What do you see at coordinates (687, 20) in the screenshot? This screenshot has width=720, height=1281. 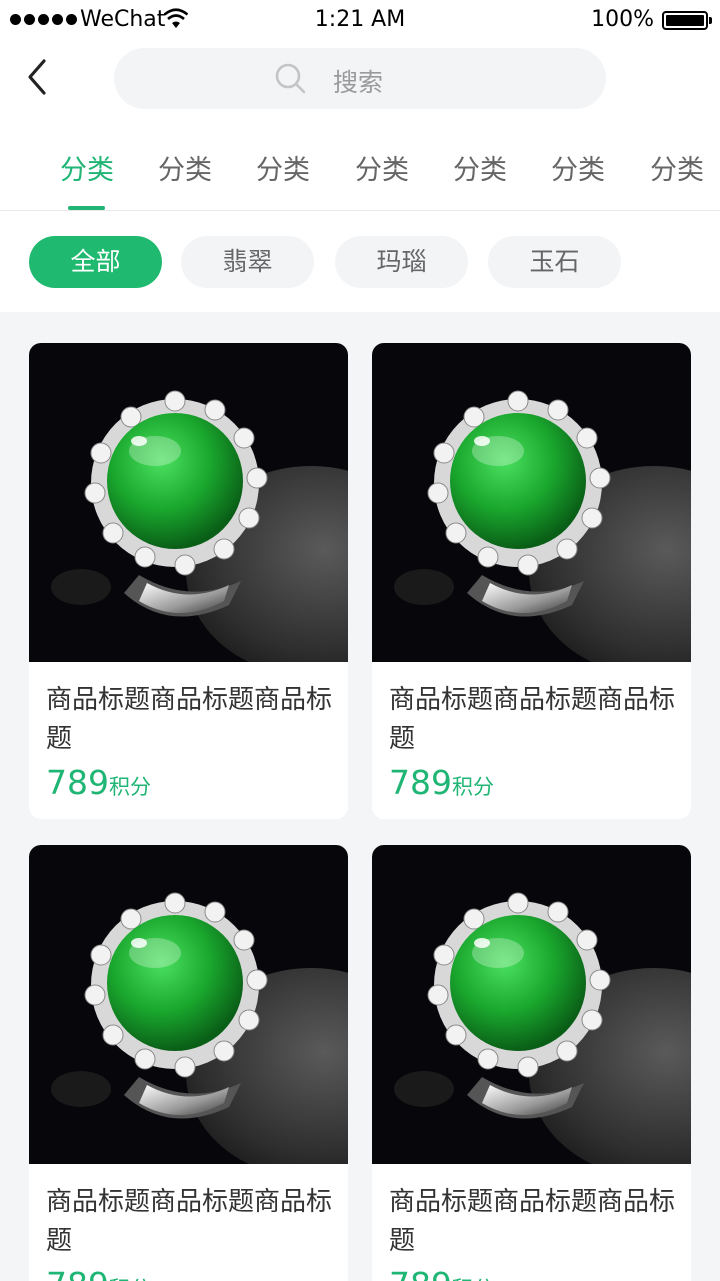 I see `battery-icon` at bounding box center [687, 20].